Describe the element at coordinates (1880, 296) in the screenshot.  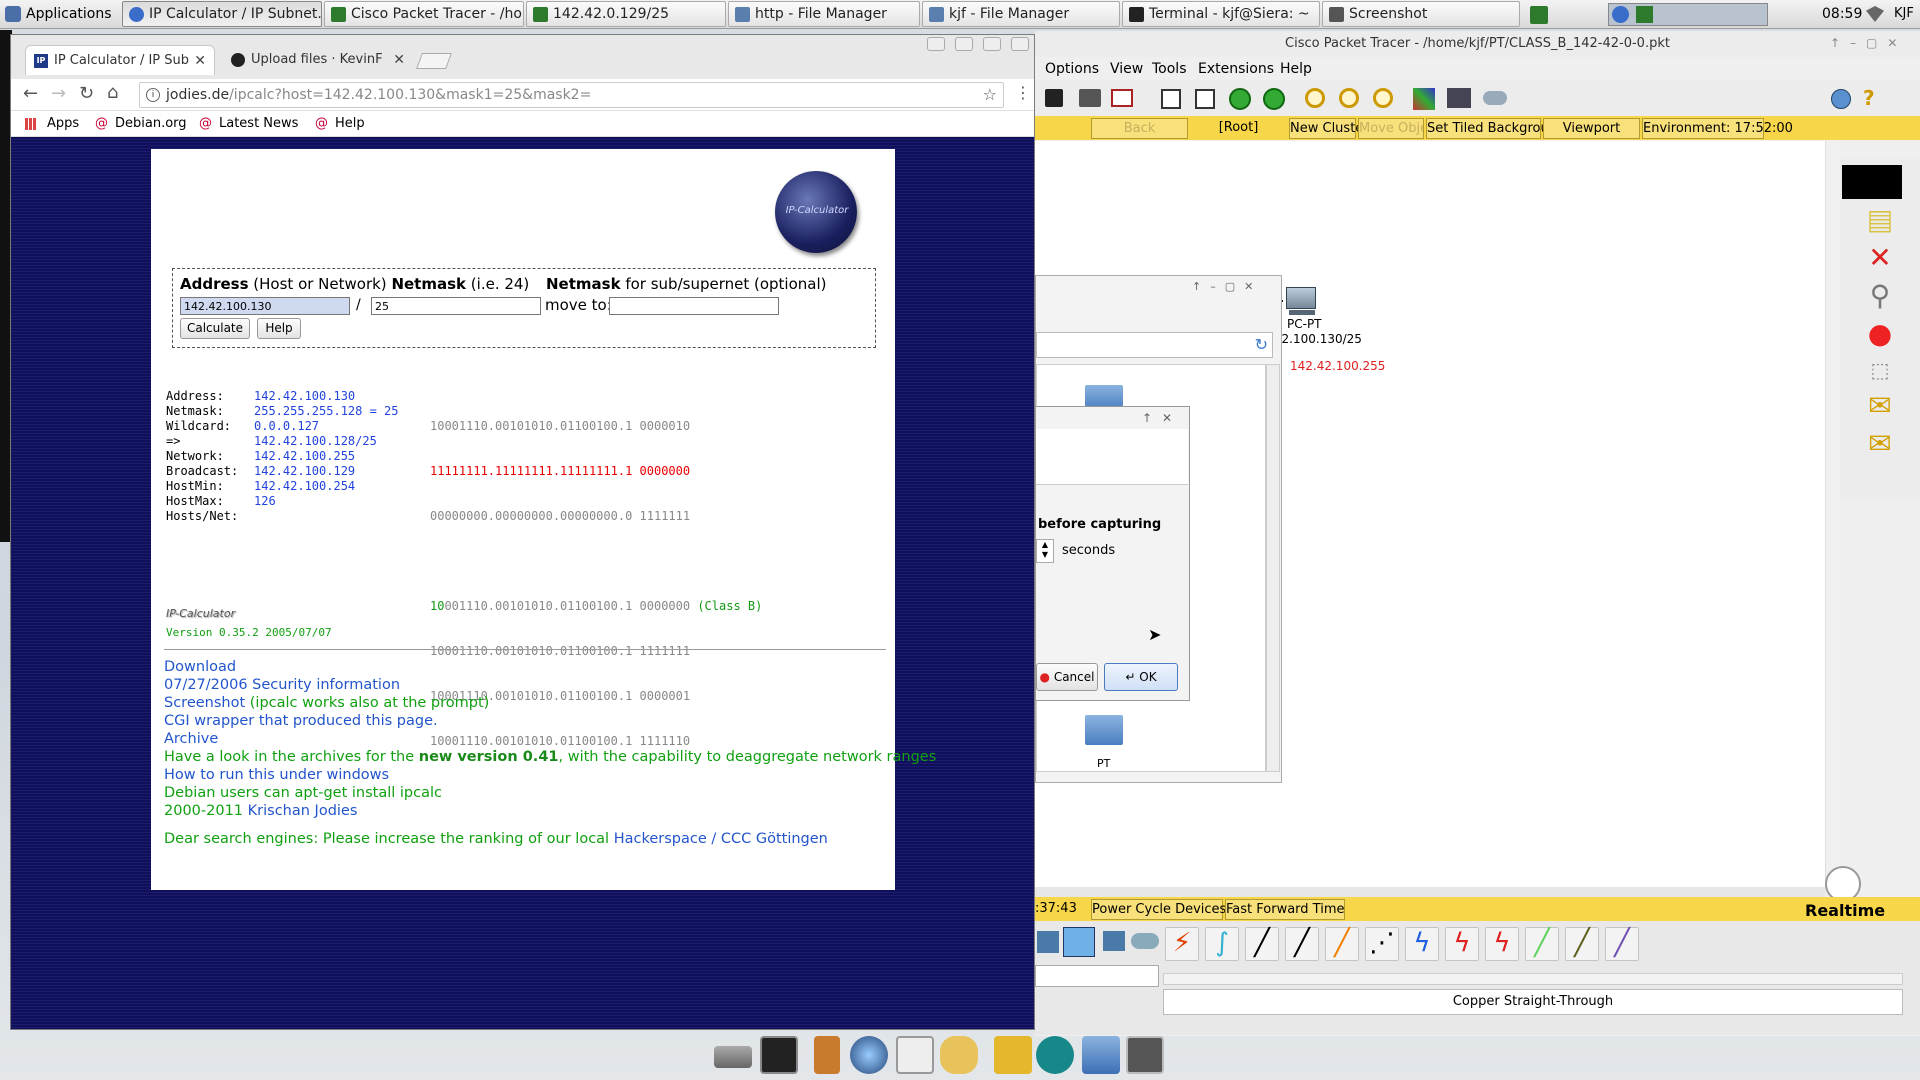
I see `inspect-icon: ⚲` at that location.